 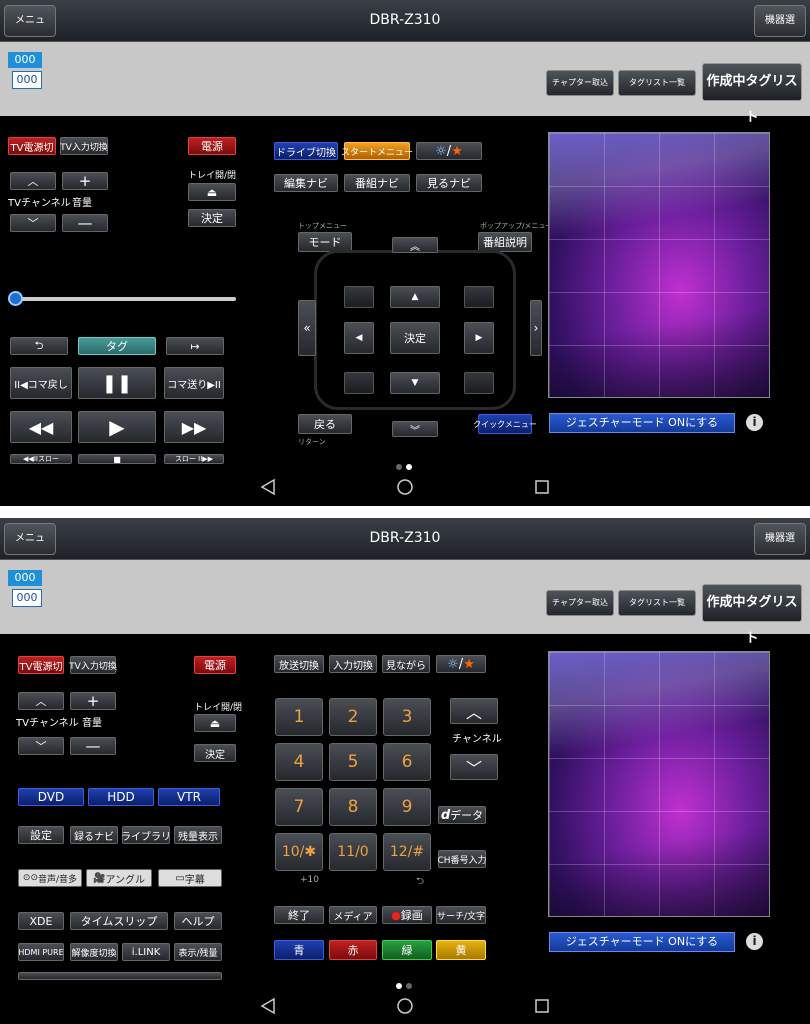 What do you see at coordinates (194, 459) in the screenshot?
I see `slow-forward-button: スロー II▶▶` at bounding box center [194, 459].